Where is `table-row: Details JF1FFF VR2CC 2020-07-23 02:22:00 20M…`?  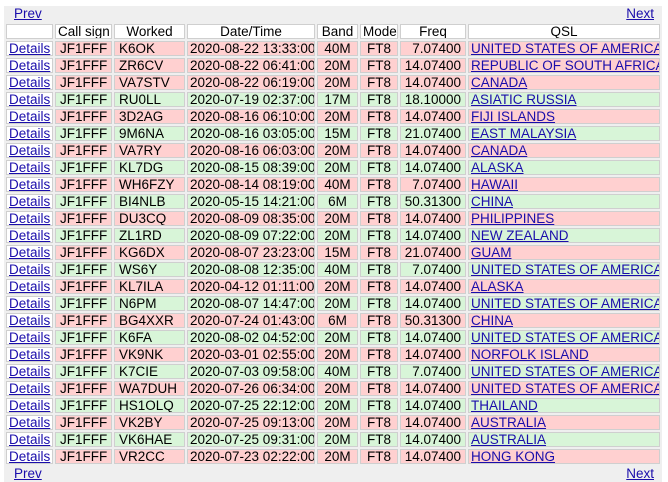
table-row: Details JF1FFF VR2CC 2020-07-23 02:22:00 20M… is located at coordinates (333, 456).